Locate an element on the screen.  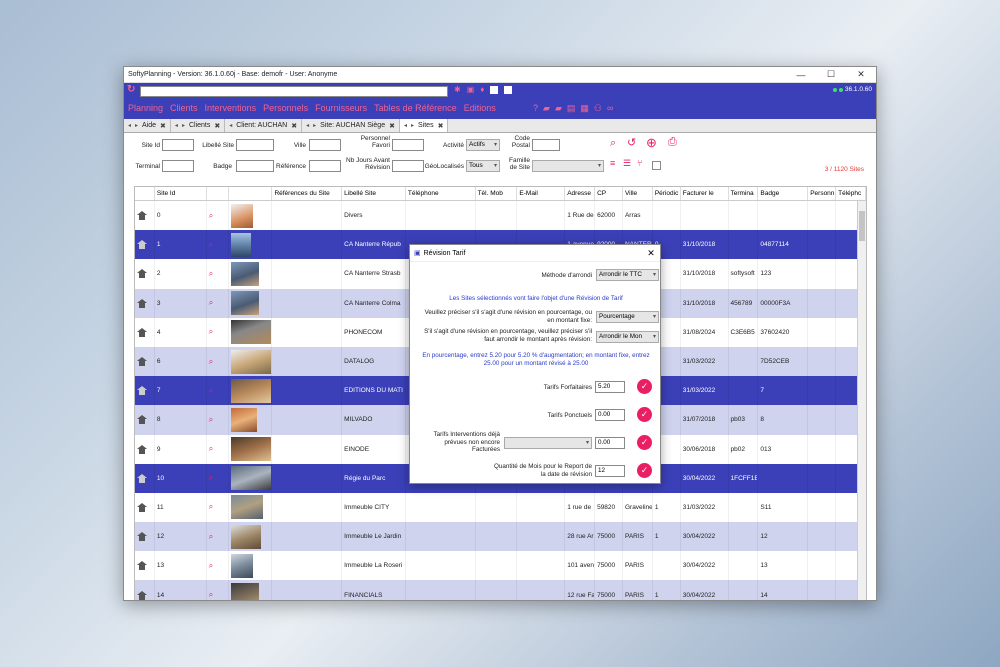
col-telephone: Téléphone is located at coordinates (441, 193).